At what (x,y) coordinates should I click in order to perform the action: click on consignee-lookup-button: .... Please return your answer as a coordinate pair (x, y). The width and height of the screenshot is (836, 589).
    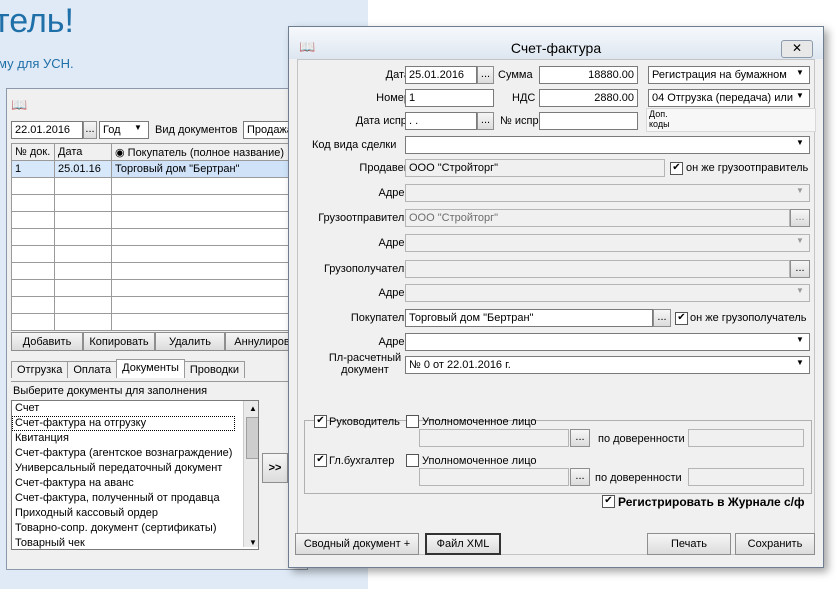
    Looking at the image, I should click on (800, 269).